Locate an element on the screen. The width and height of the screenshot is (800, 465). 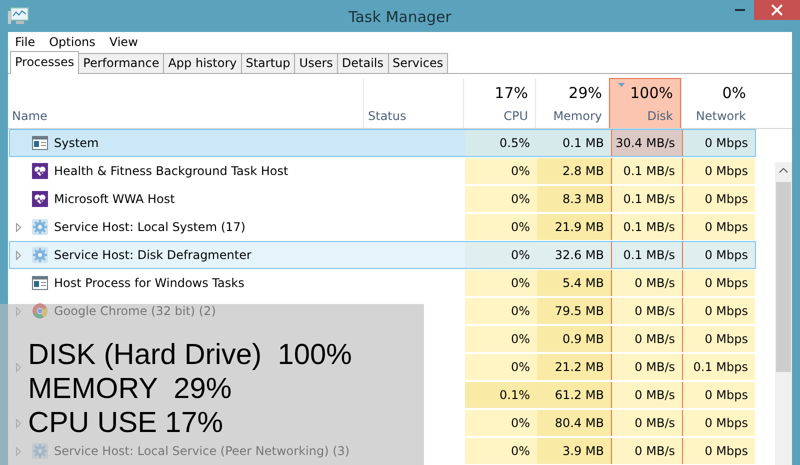
table-cell-text: 3.9 MB is located at coordinates (583, 451).